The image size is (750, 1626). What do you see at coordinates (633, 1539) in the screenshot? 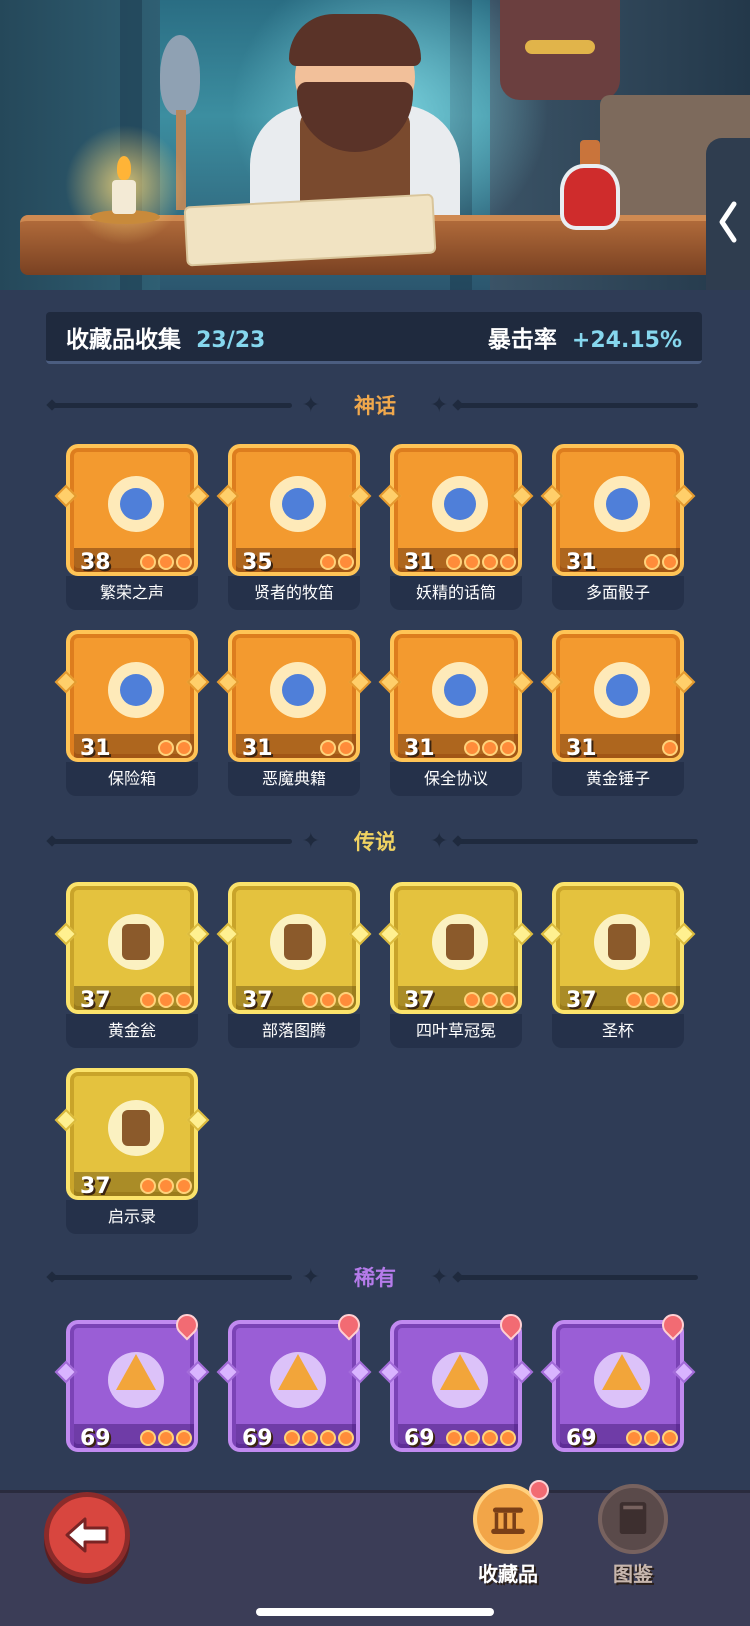
I see `nav-tab-codex: 图鉴` at bounding box center [633, 1539].